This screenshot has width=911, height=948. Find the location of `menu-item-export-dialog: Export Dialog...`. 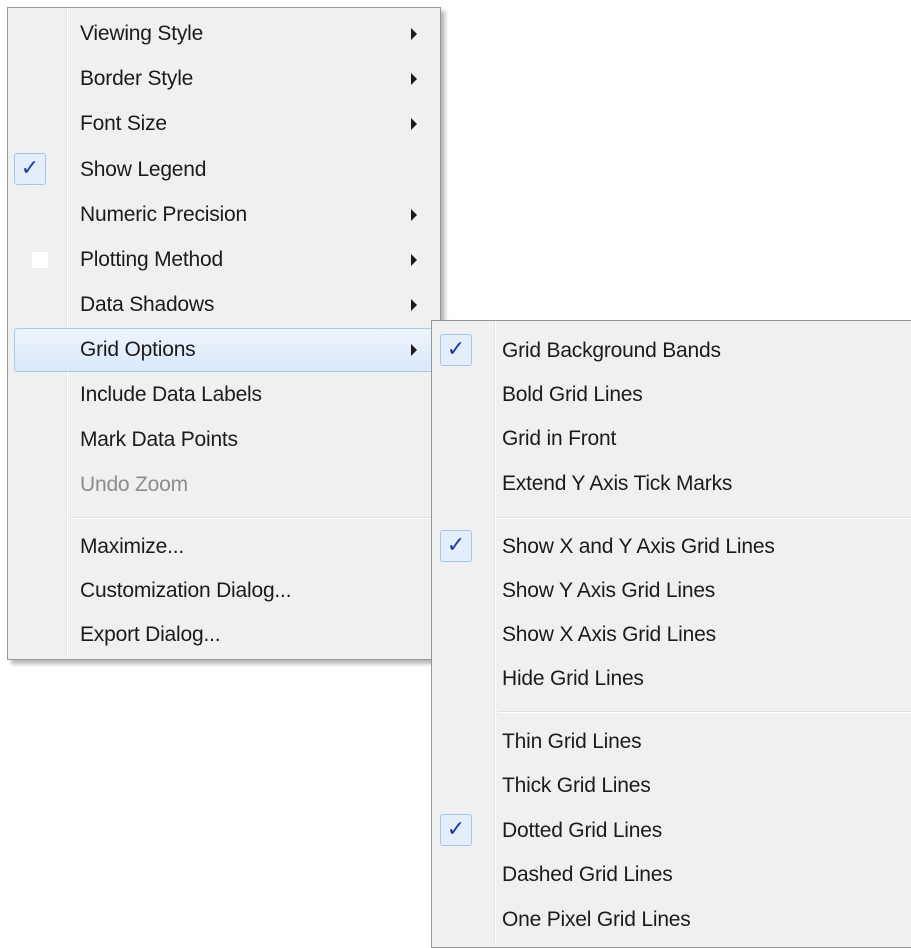

menu-item-export-dialog: Export Dialog... is located at coordinates (224, 635).